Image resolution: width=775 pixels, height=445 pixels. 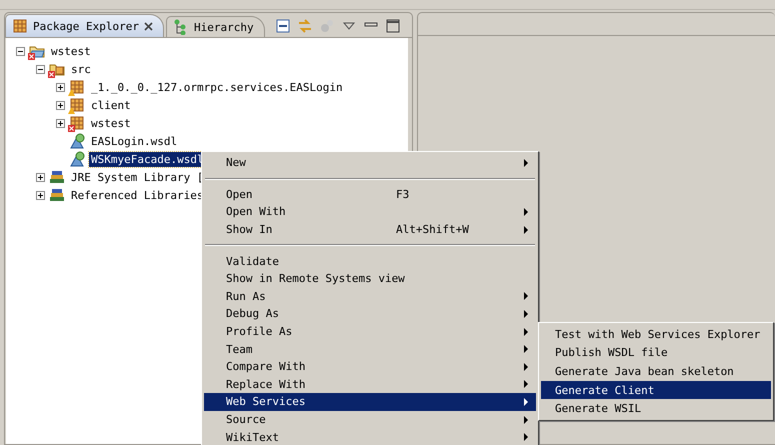 I want to click on tree-item: Referenced Libraries, so click(x=137, y=195).